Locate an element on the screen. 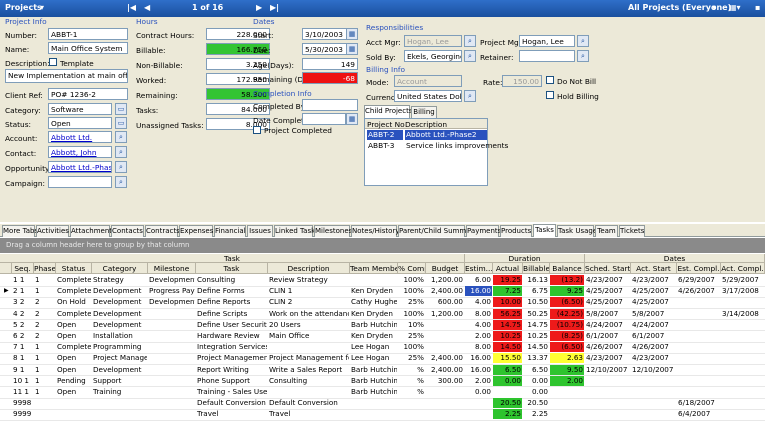  cell-budget: 600.00 is located at coordinates (445, 302).